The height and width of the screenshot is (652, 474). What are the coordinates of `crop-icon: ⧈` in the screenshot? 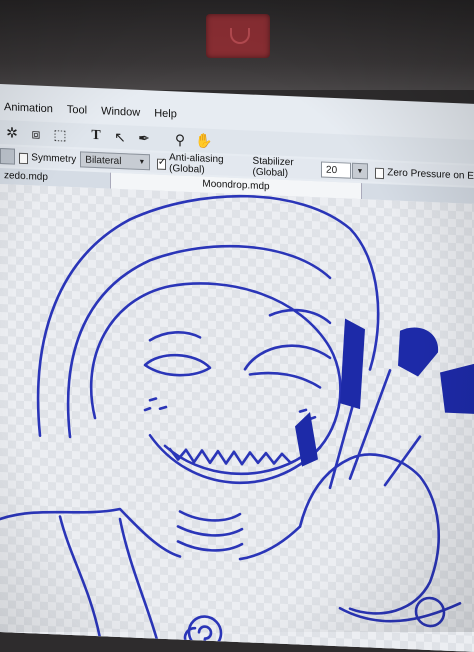 It's located at (36, 133).